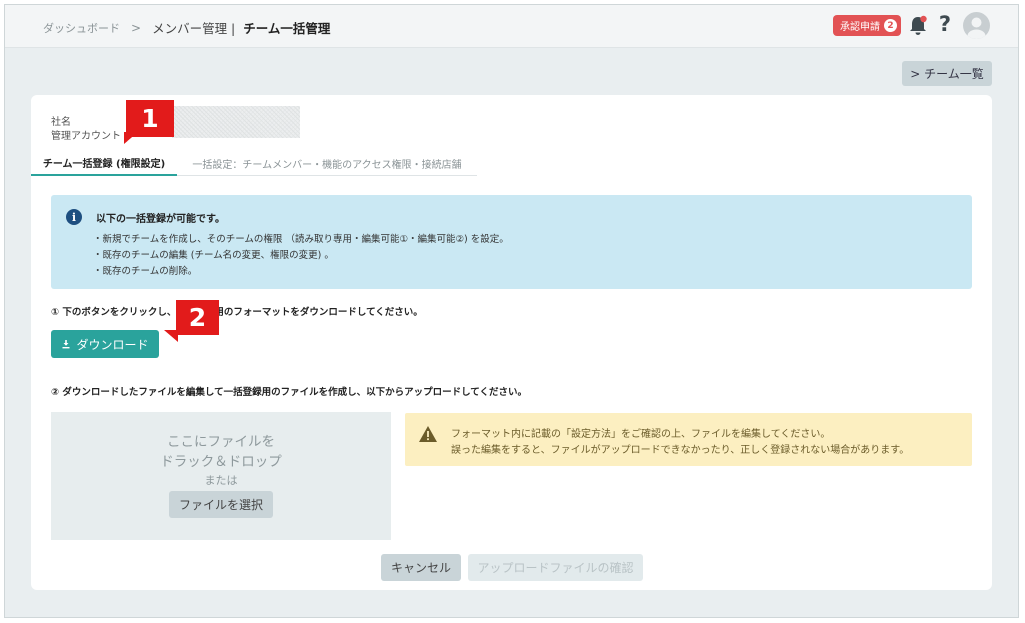 The width and height of the screenshot is (1025, 623). I want to click on warning-icon, so click(428, 434).